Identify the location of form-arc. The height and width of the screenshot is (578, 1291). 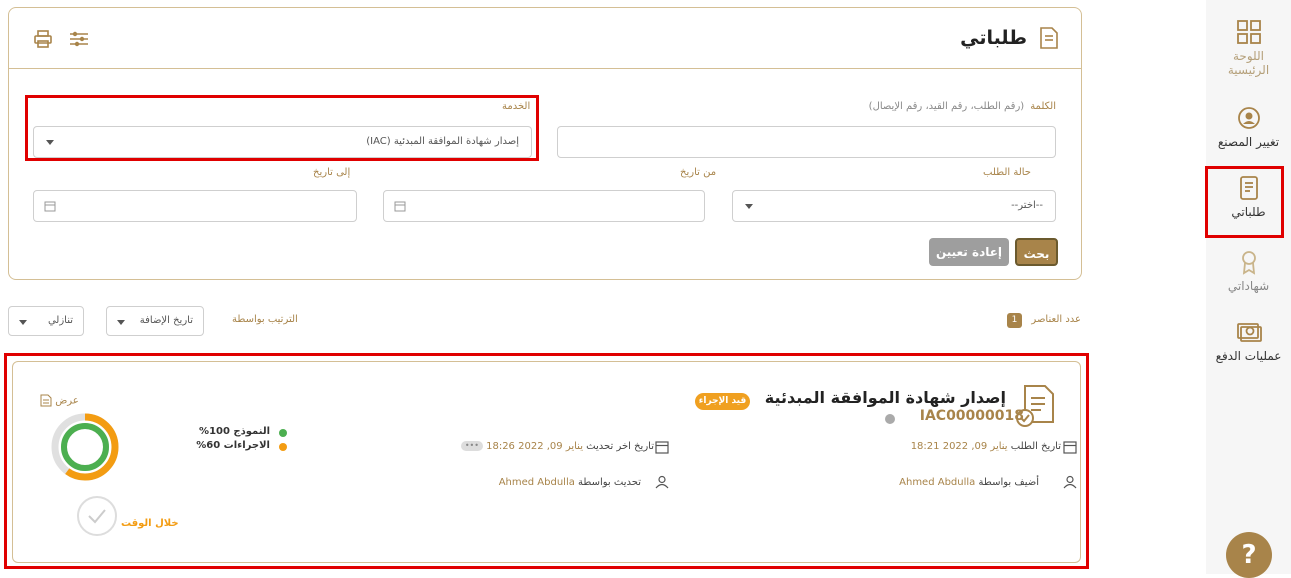
(85, 447).